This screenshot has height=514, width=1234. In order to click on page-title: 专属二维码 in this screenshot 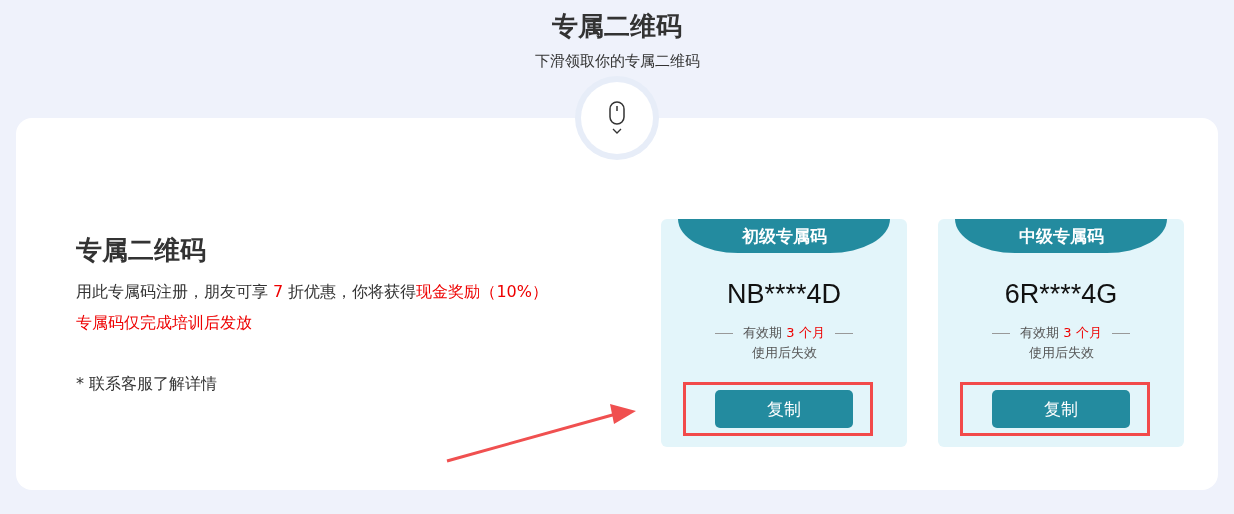, I will do `click(617, 26)`.